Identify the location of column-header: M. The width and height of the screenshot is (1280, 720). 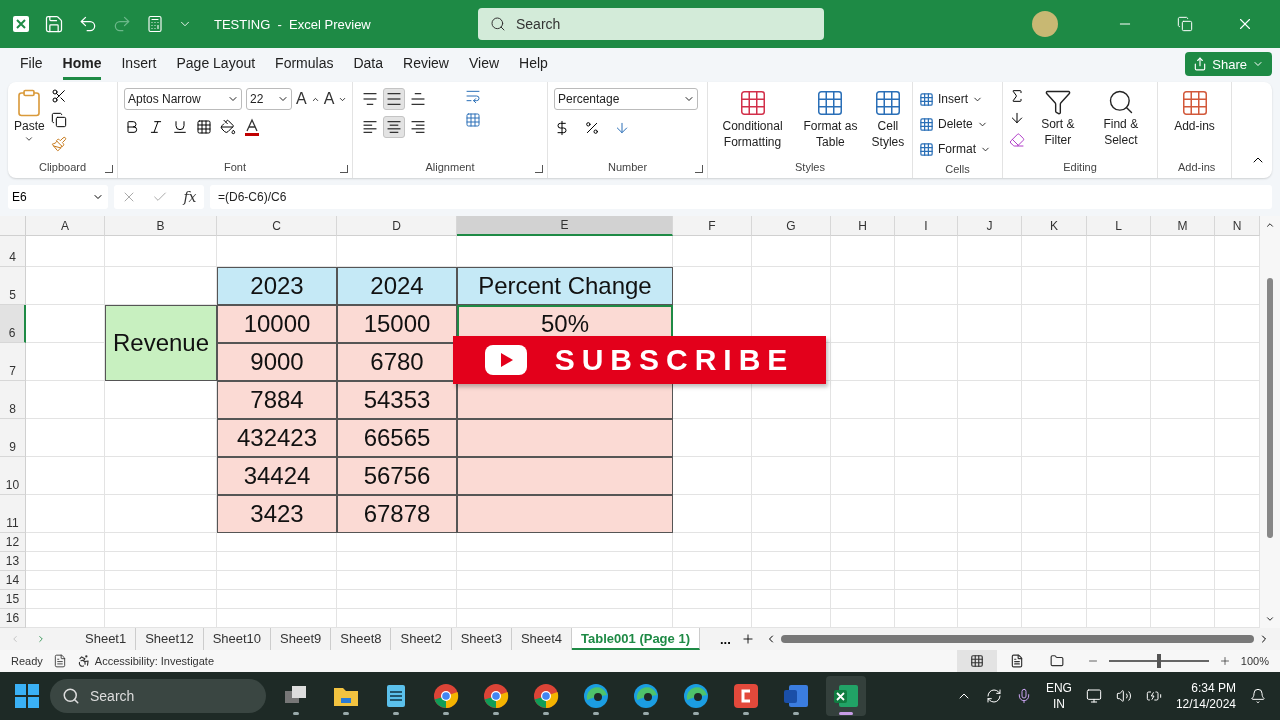
(1183, 226).